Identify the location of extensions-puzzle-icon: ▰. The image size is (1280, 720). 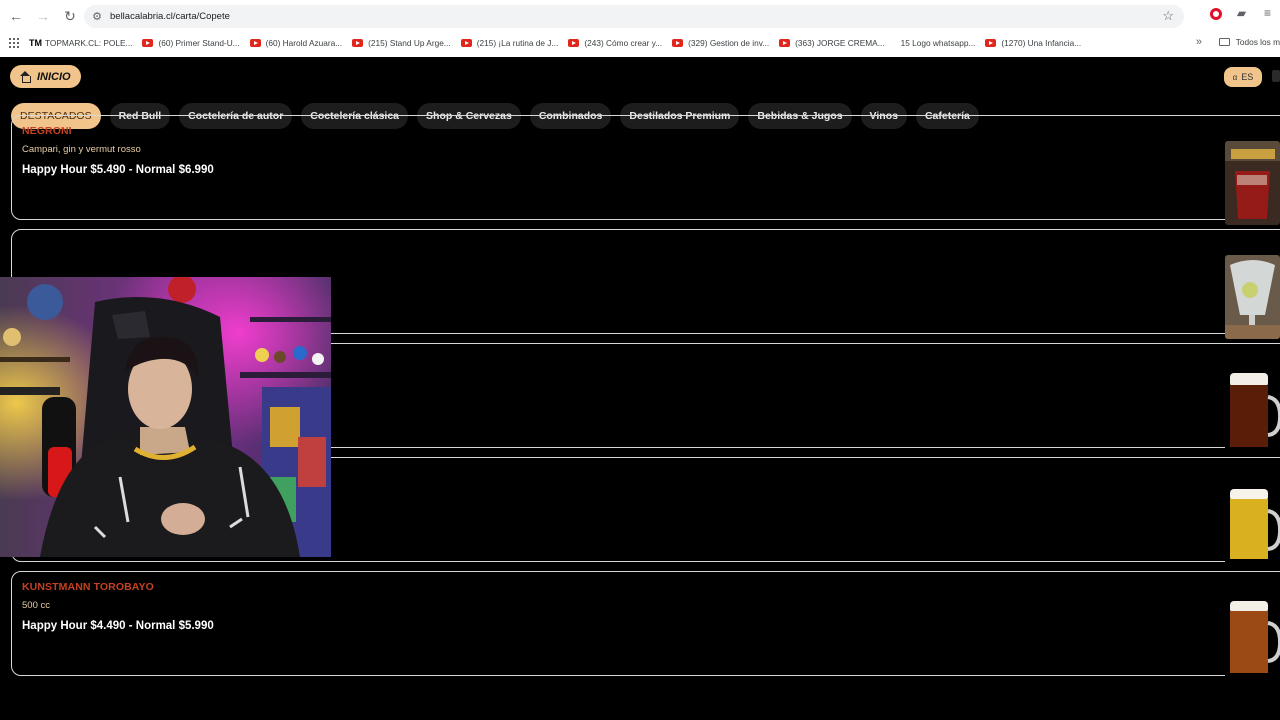
(1241, 13).